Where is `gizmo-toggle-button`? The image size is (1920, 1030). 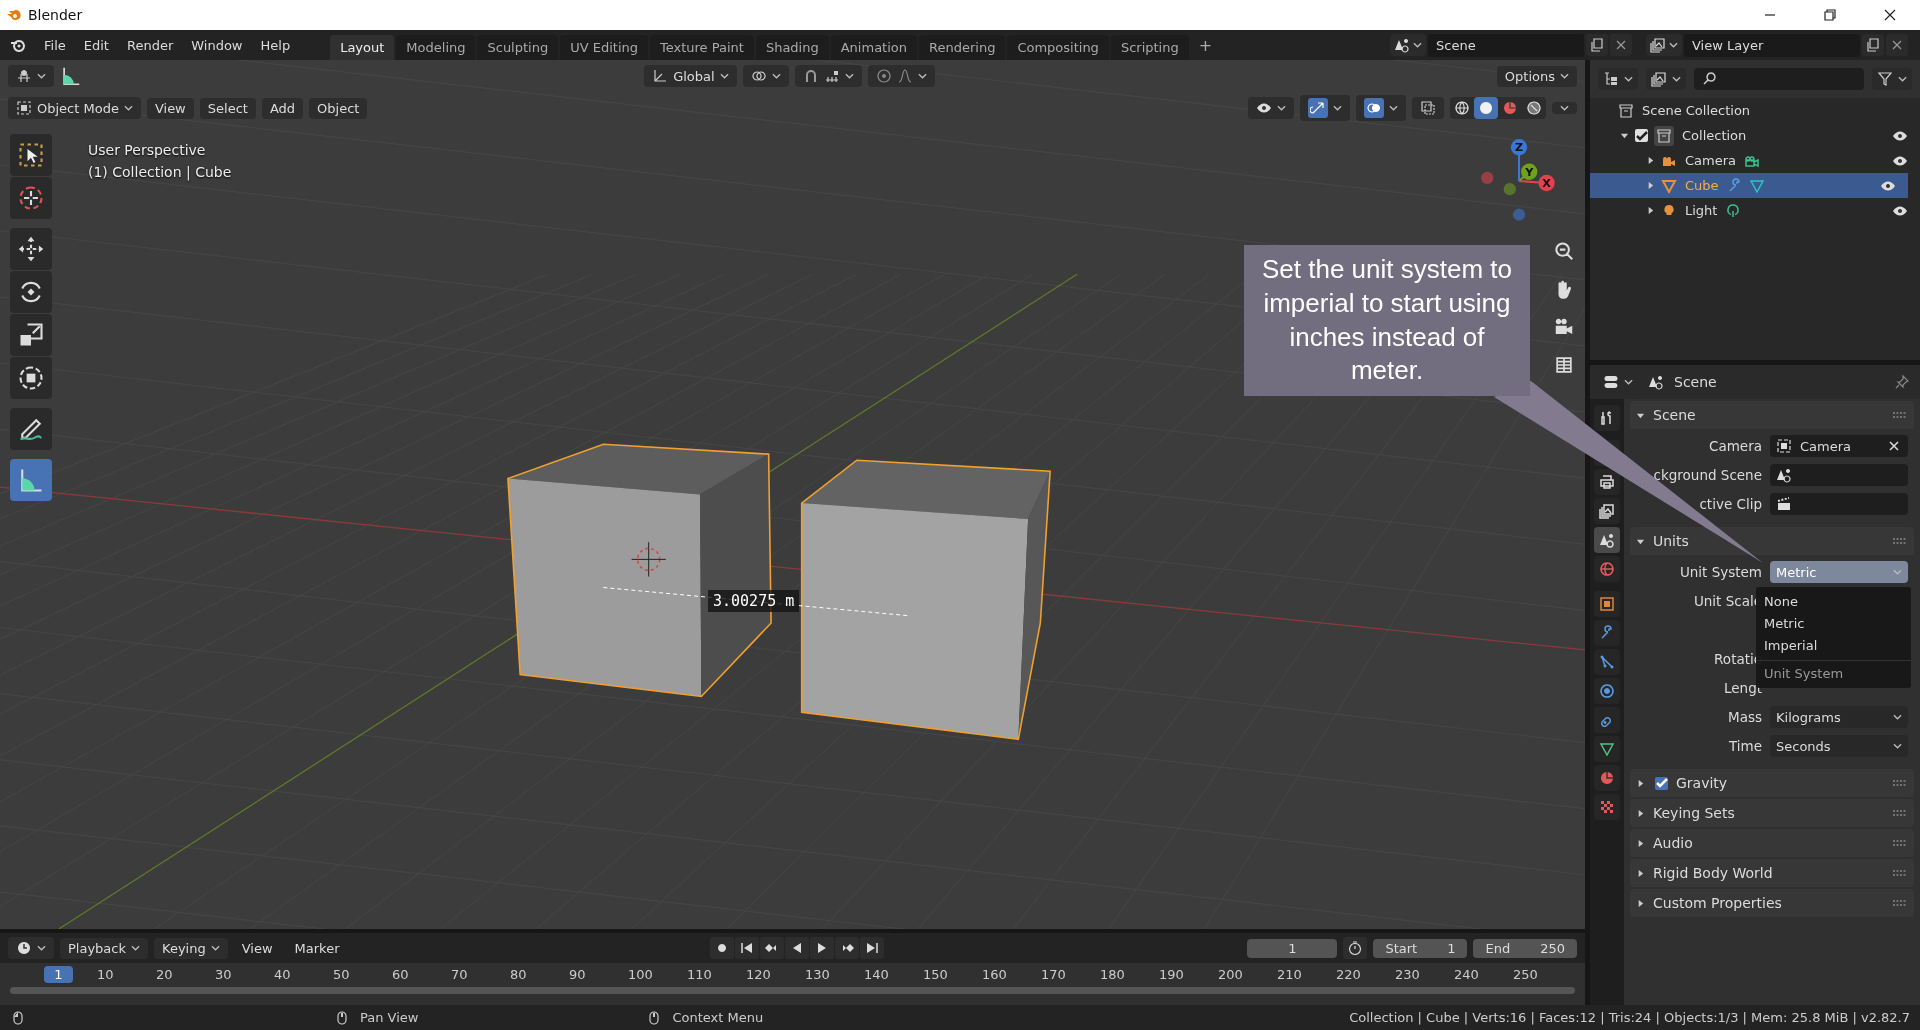
gizmo-toggle-button is located at coordinates (1325, 108).